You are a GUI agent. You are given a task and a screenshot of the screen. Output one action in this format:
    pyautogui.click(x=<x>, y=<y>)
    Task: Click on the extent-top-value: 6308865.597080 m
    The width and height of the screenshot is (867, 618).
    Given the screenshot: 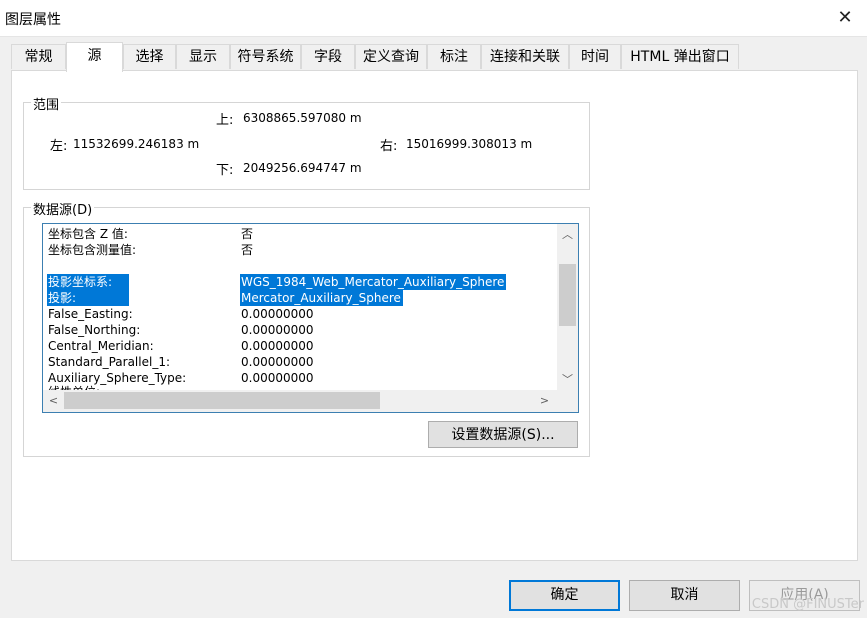 What is the action you would take?
    pyautogui.click(x=302, y=118)
    